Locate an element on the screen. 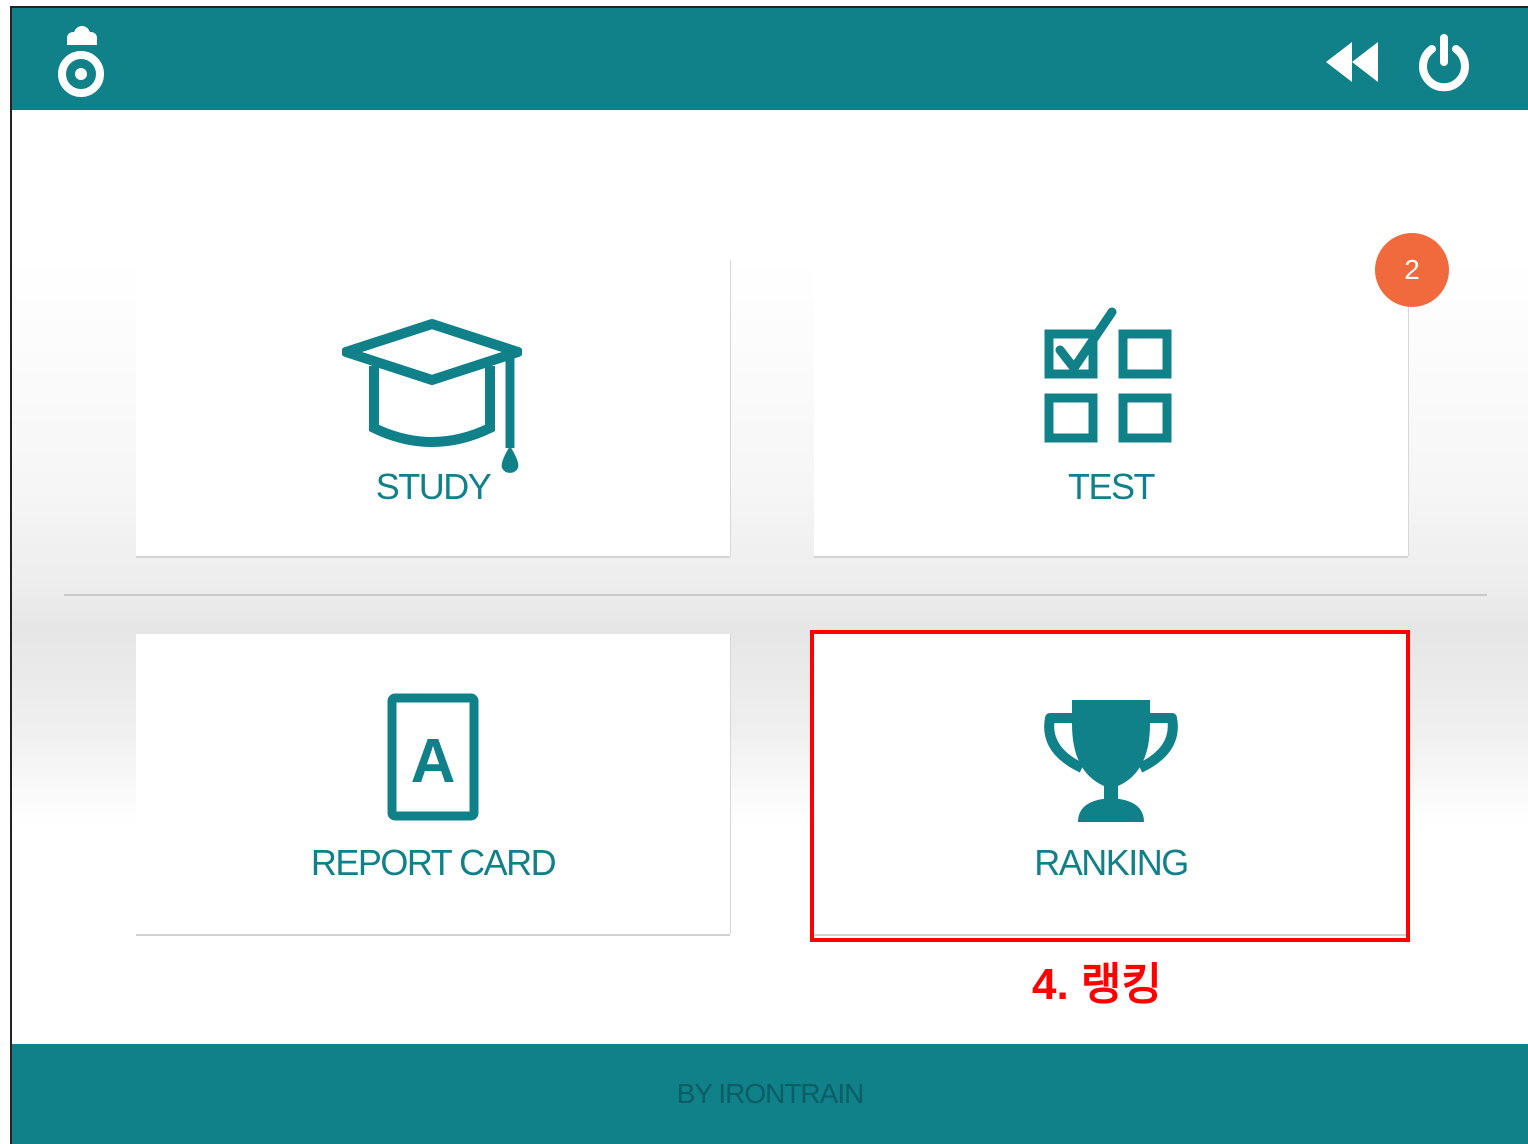 The height and width of the screenshot is (1144, 1528). study-tile: STUDY is located at coordinates (433, 408).